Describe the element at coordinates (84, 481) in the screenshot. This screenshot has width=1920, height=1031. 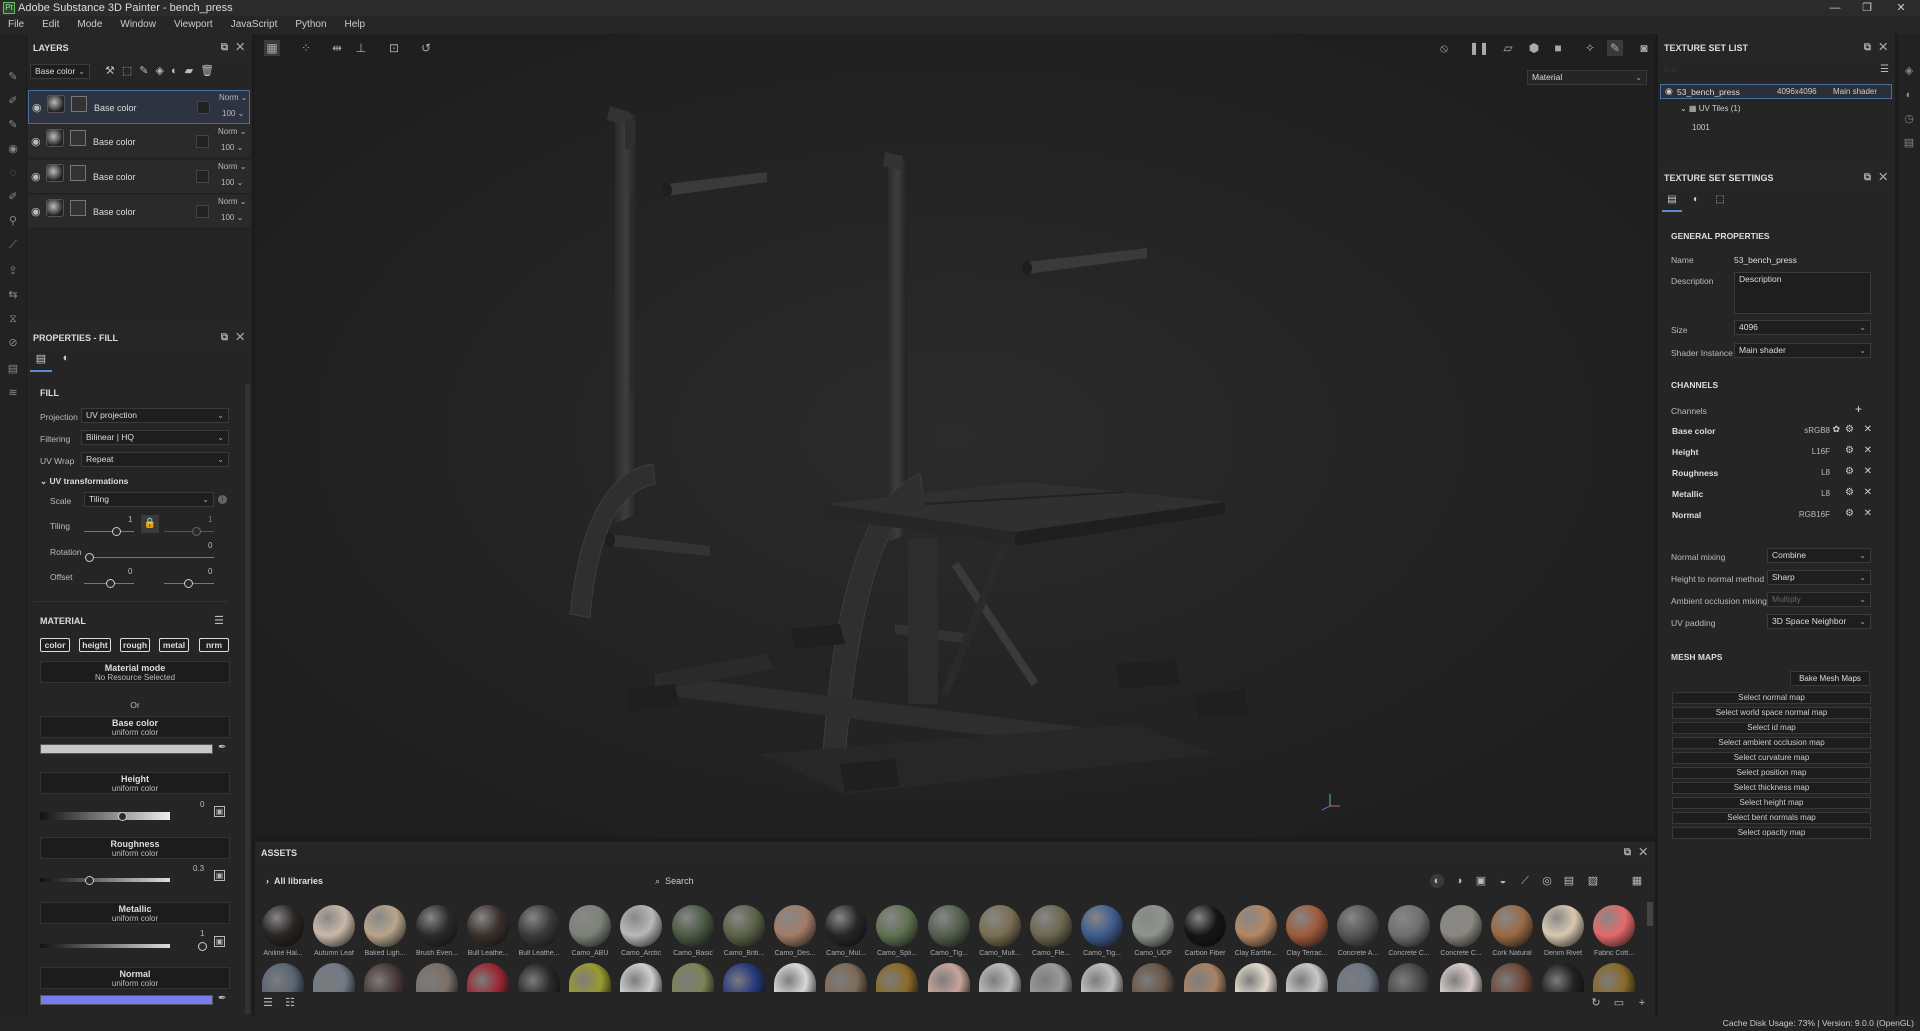
I see `uv-transformations-toggle: ⌄ UV transformations` at that location.